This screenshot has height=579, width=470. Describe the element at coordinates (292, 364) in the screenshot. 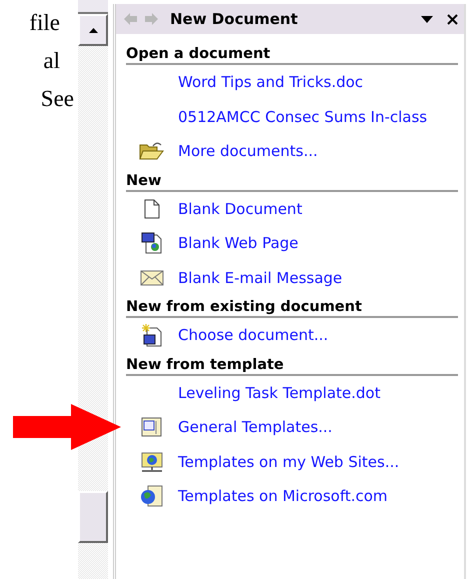

I see `section-heading: New from template` at that location.